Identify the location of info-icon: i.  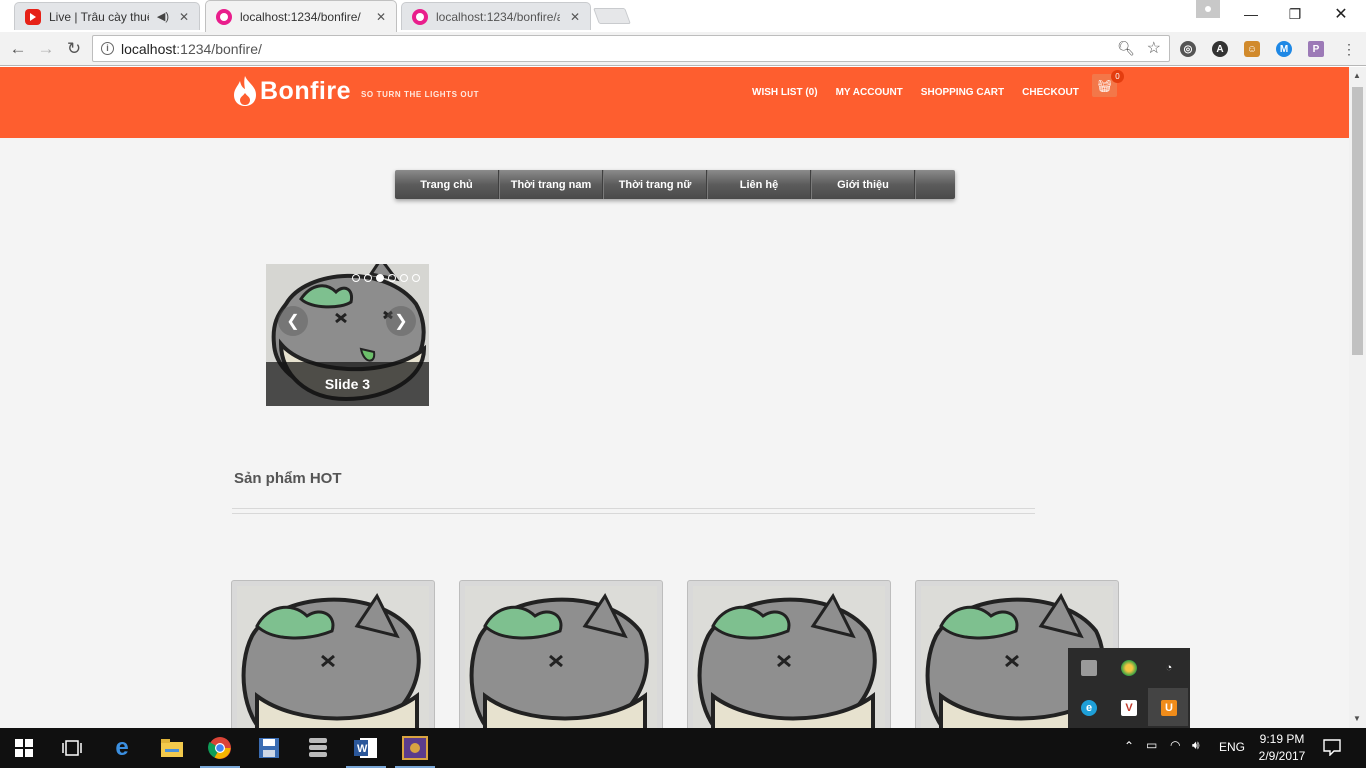
(107, 48).